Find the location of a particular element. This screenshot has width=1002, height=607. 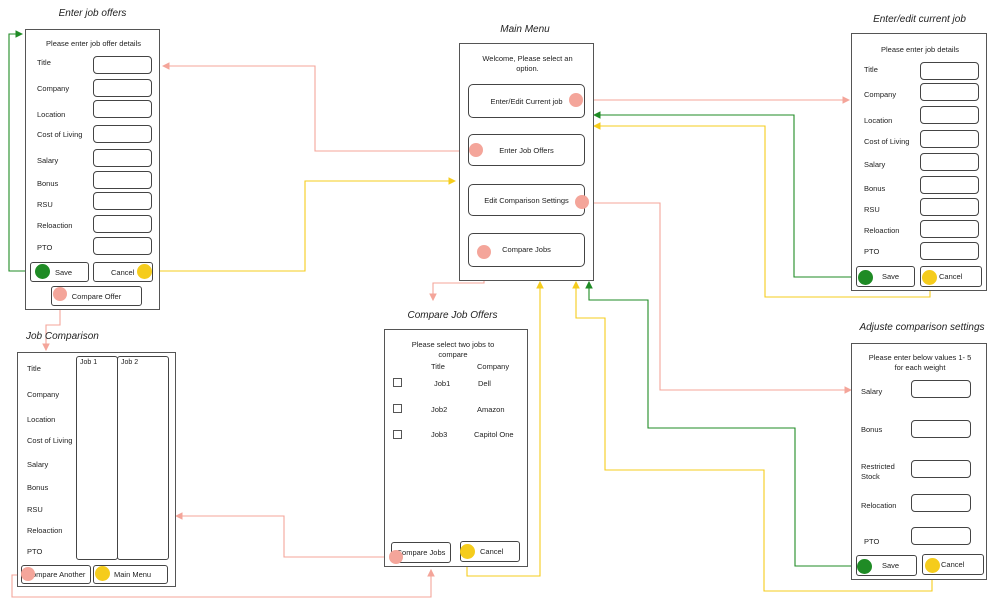

field-label: Salary is located at coordinates (872, 391).